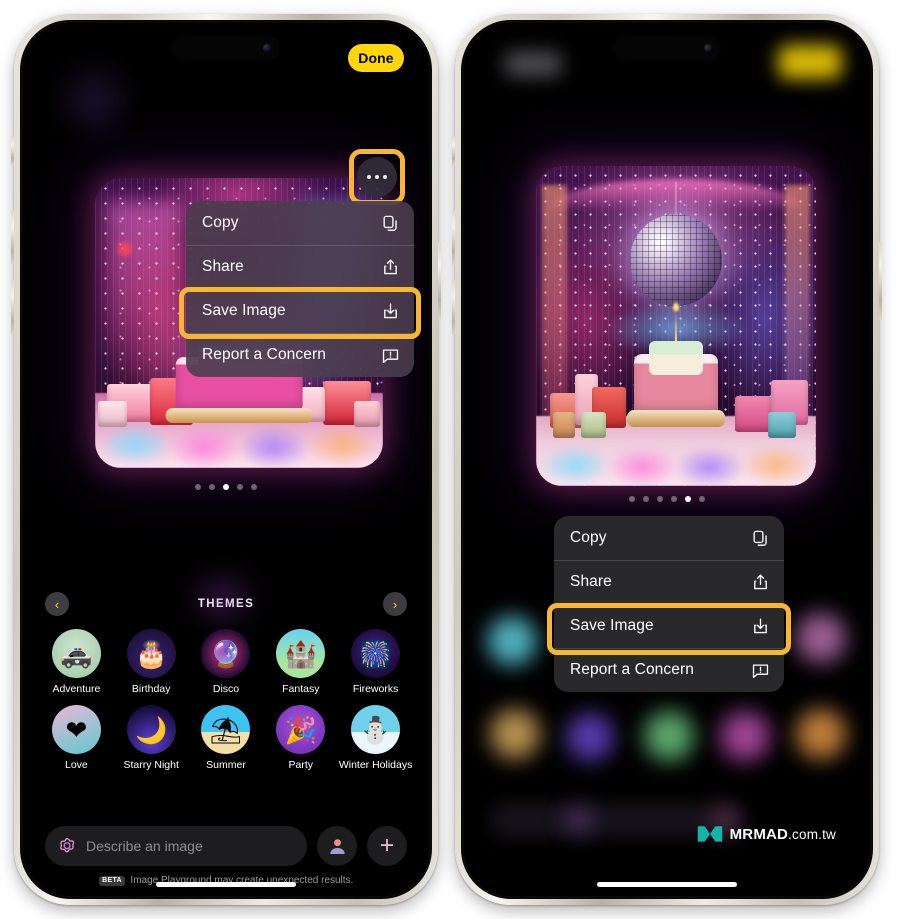 This screenshot has width=900, height=919. I want to click on themes-prev-button: ‹, so click(57, 604).